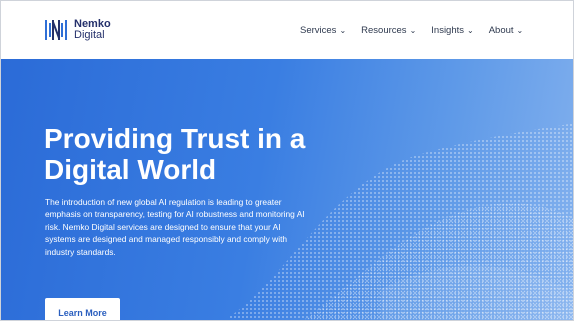 This screenshot has height=321, width=574. I want to click on nav-item-label: Insights, so click(448, 30).